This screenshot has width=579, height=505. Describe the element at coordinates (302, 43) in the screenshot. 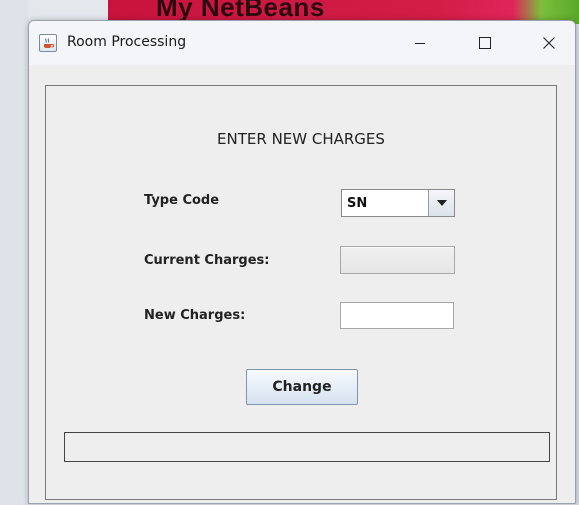

I see `title-bar: Room Processing` at that location.